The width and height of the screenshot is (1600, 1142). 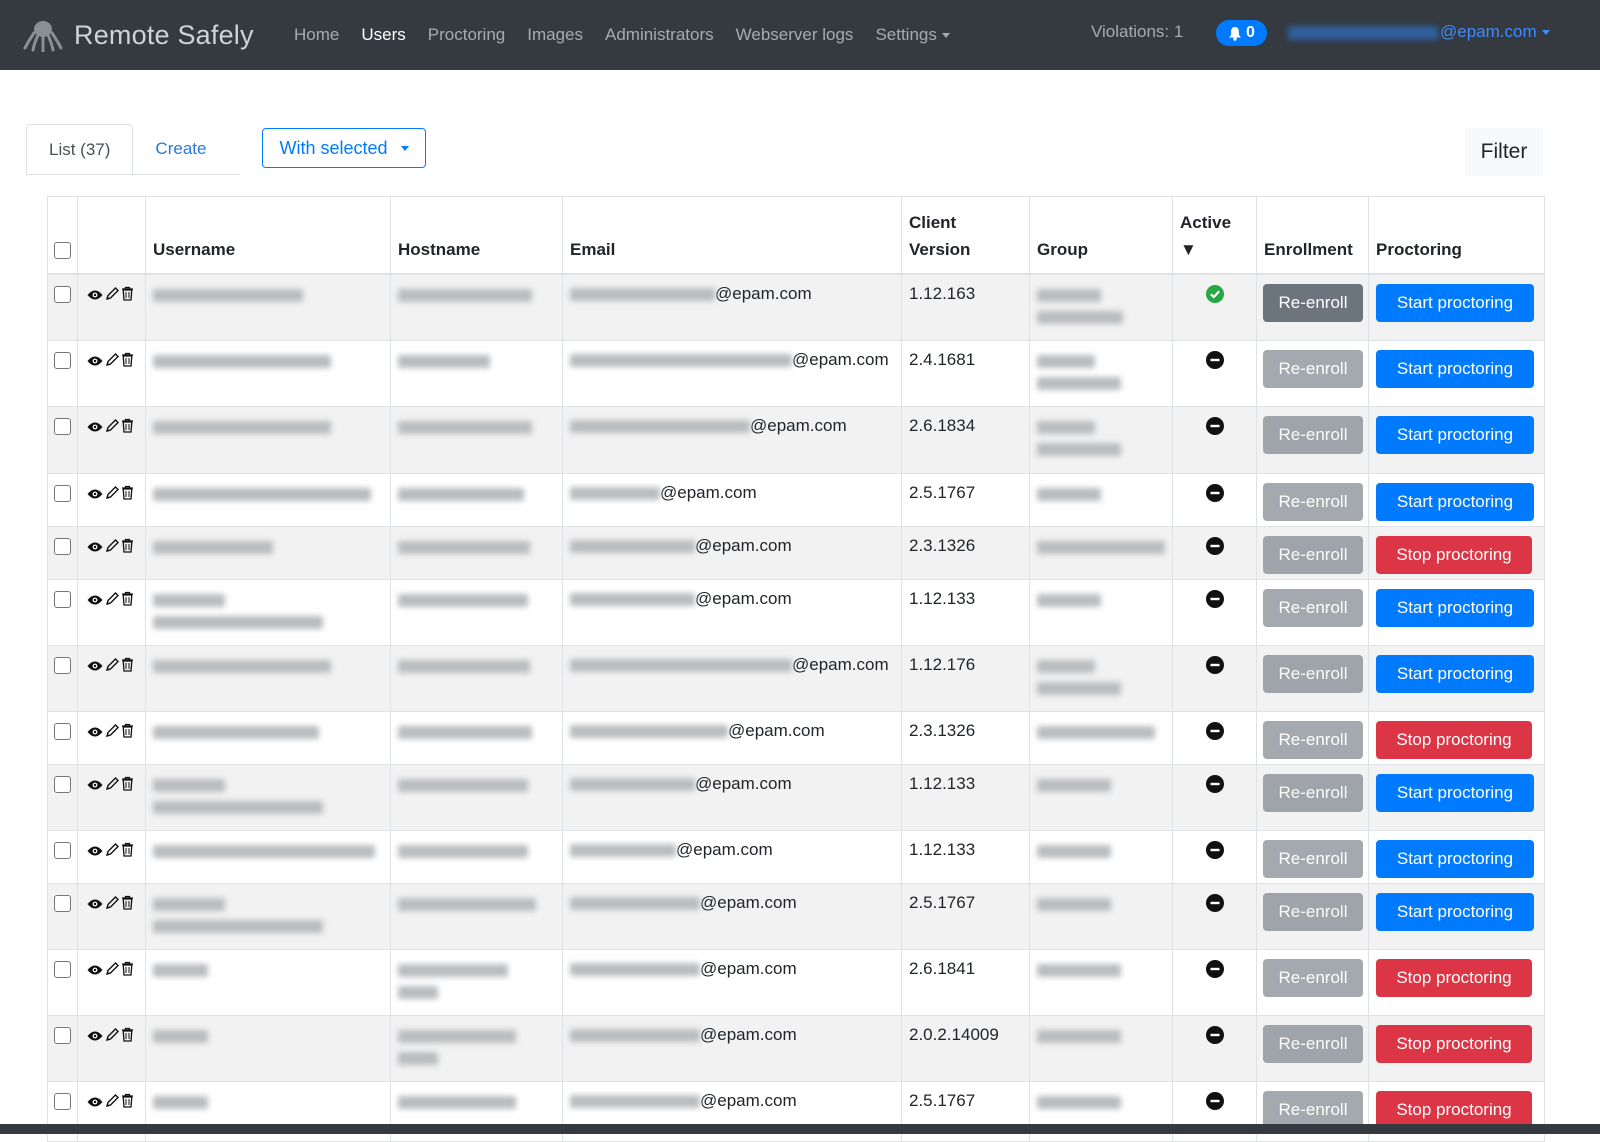 I want to click on tab-create: Create, so click(x=180, y=149).